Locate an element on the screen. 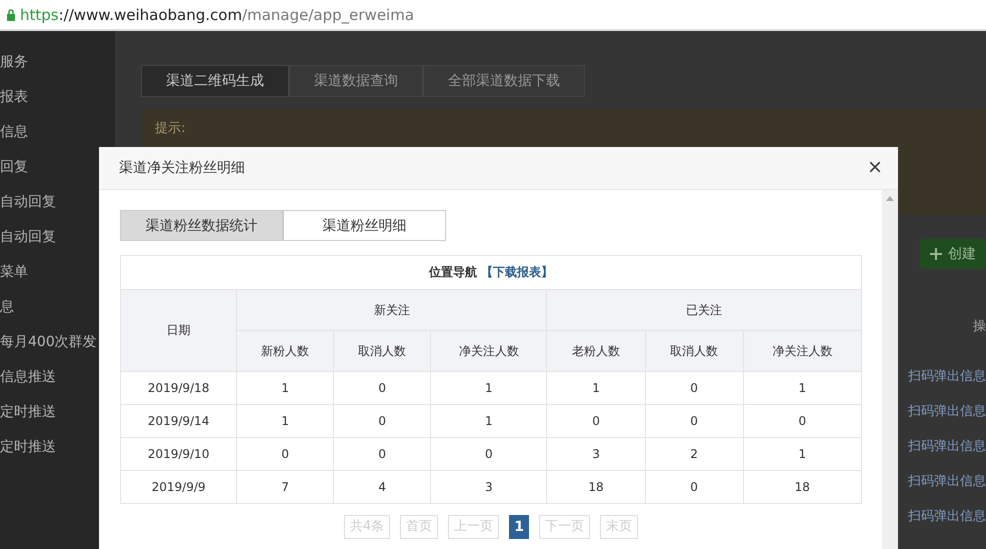 Image resolution: width=986 pixels, height=549 pixels. table-cell: 4 is located at coordinates (382, 487).